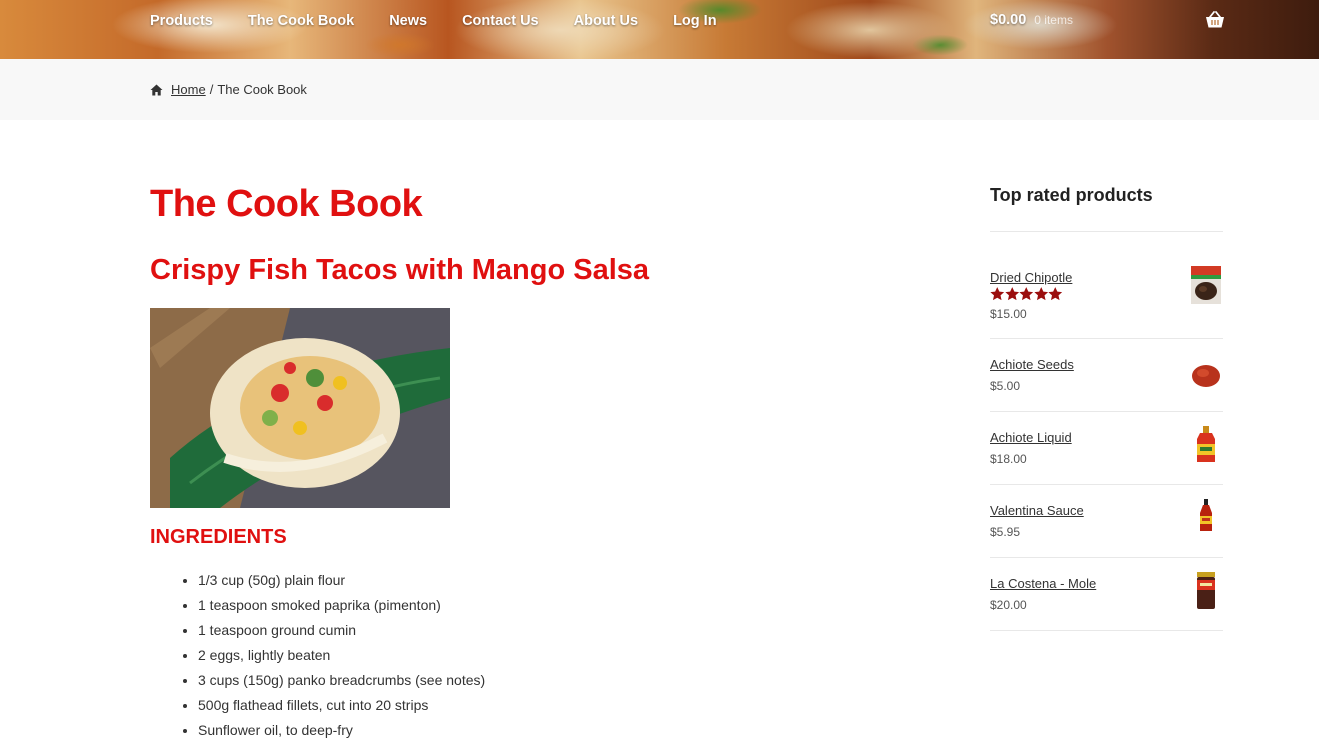 The height and width of the screenshot is (742, 1319). What do you see at coordinates (695, 21) in the screenshot?
I see `nav-item-log-in: Log In` at bounding box center [695, 21].